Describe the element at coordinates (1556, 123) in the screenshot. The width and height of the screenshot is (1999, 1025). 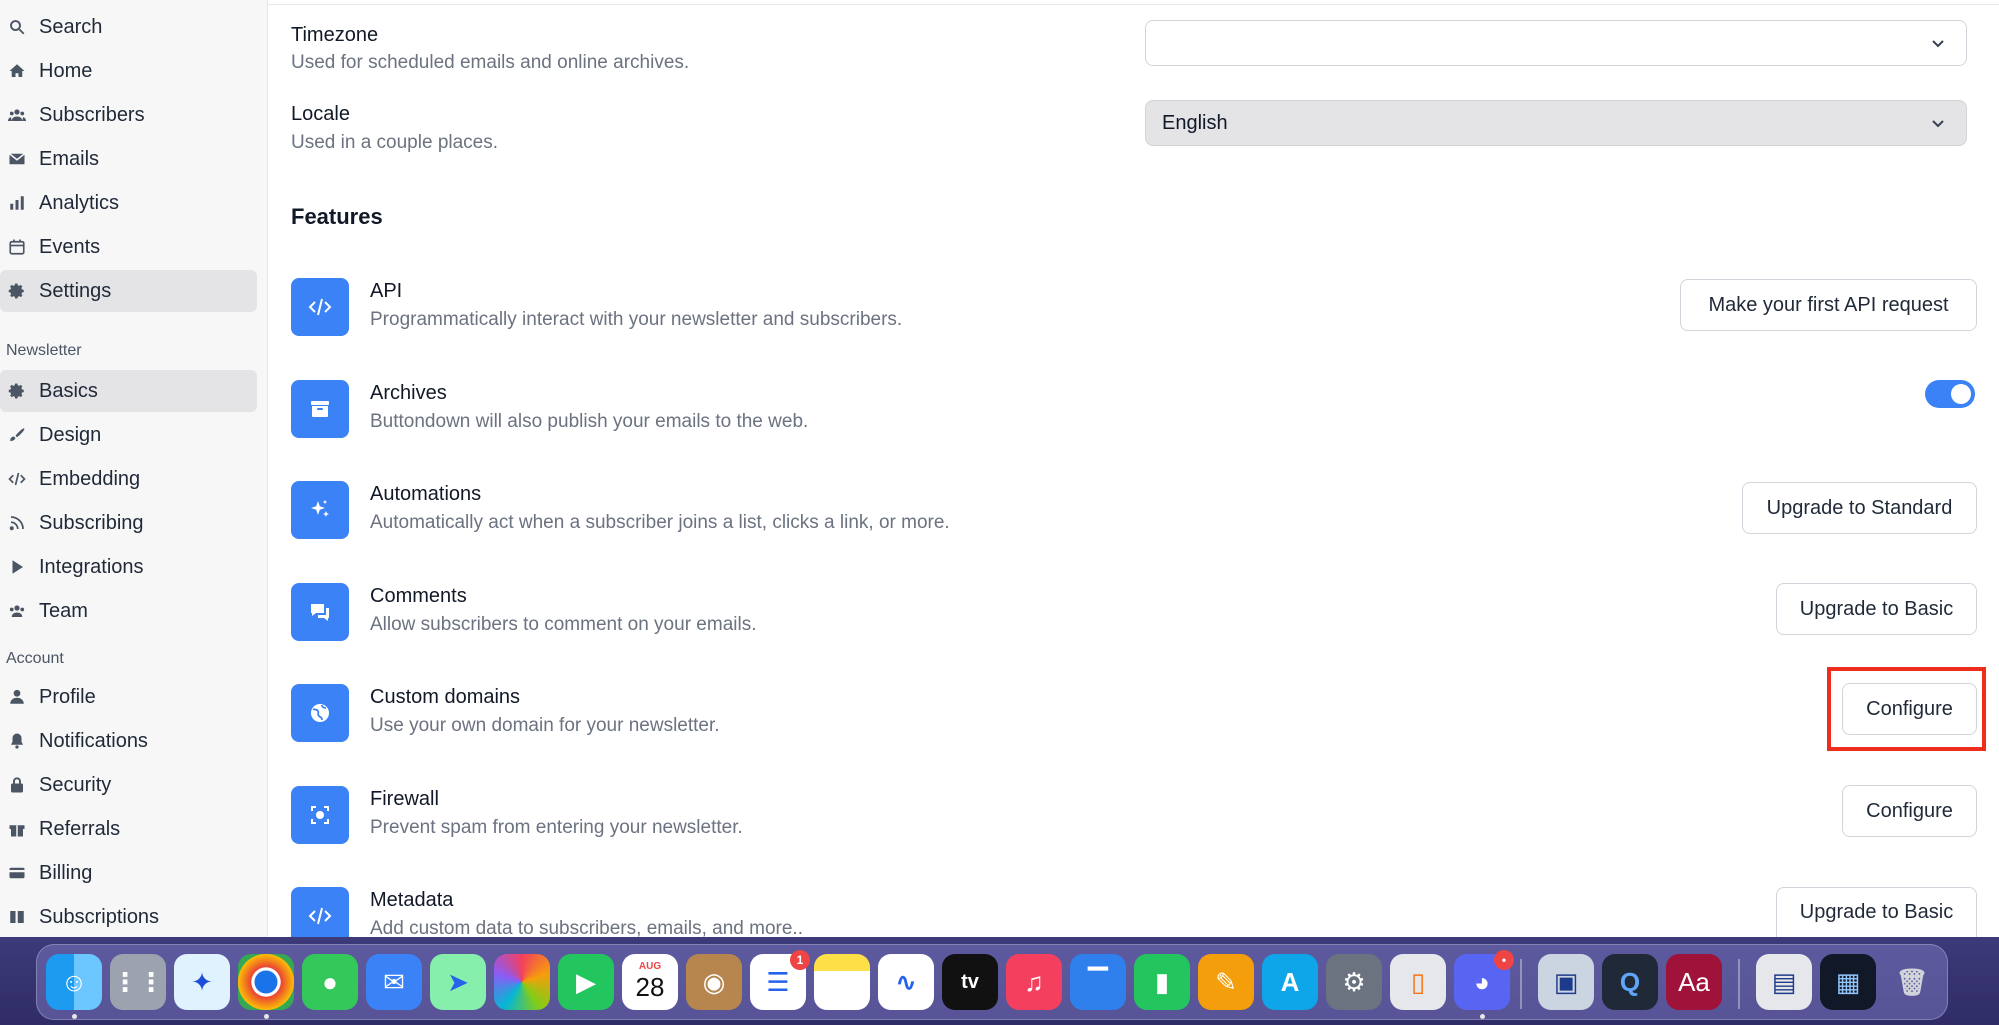
I see `locale-select: English` at that location.